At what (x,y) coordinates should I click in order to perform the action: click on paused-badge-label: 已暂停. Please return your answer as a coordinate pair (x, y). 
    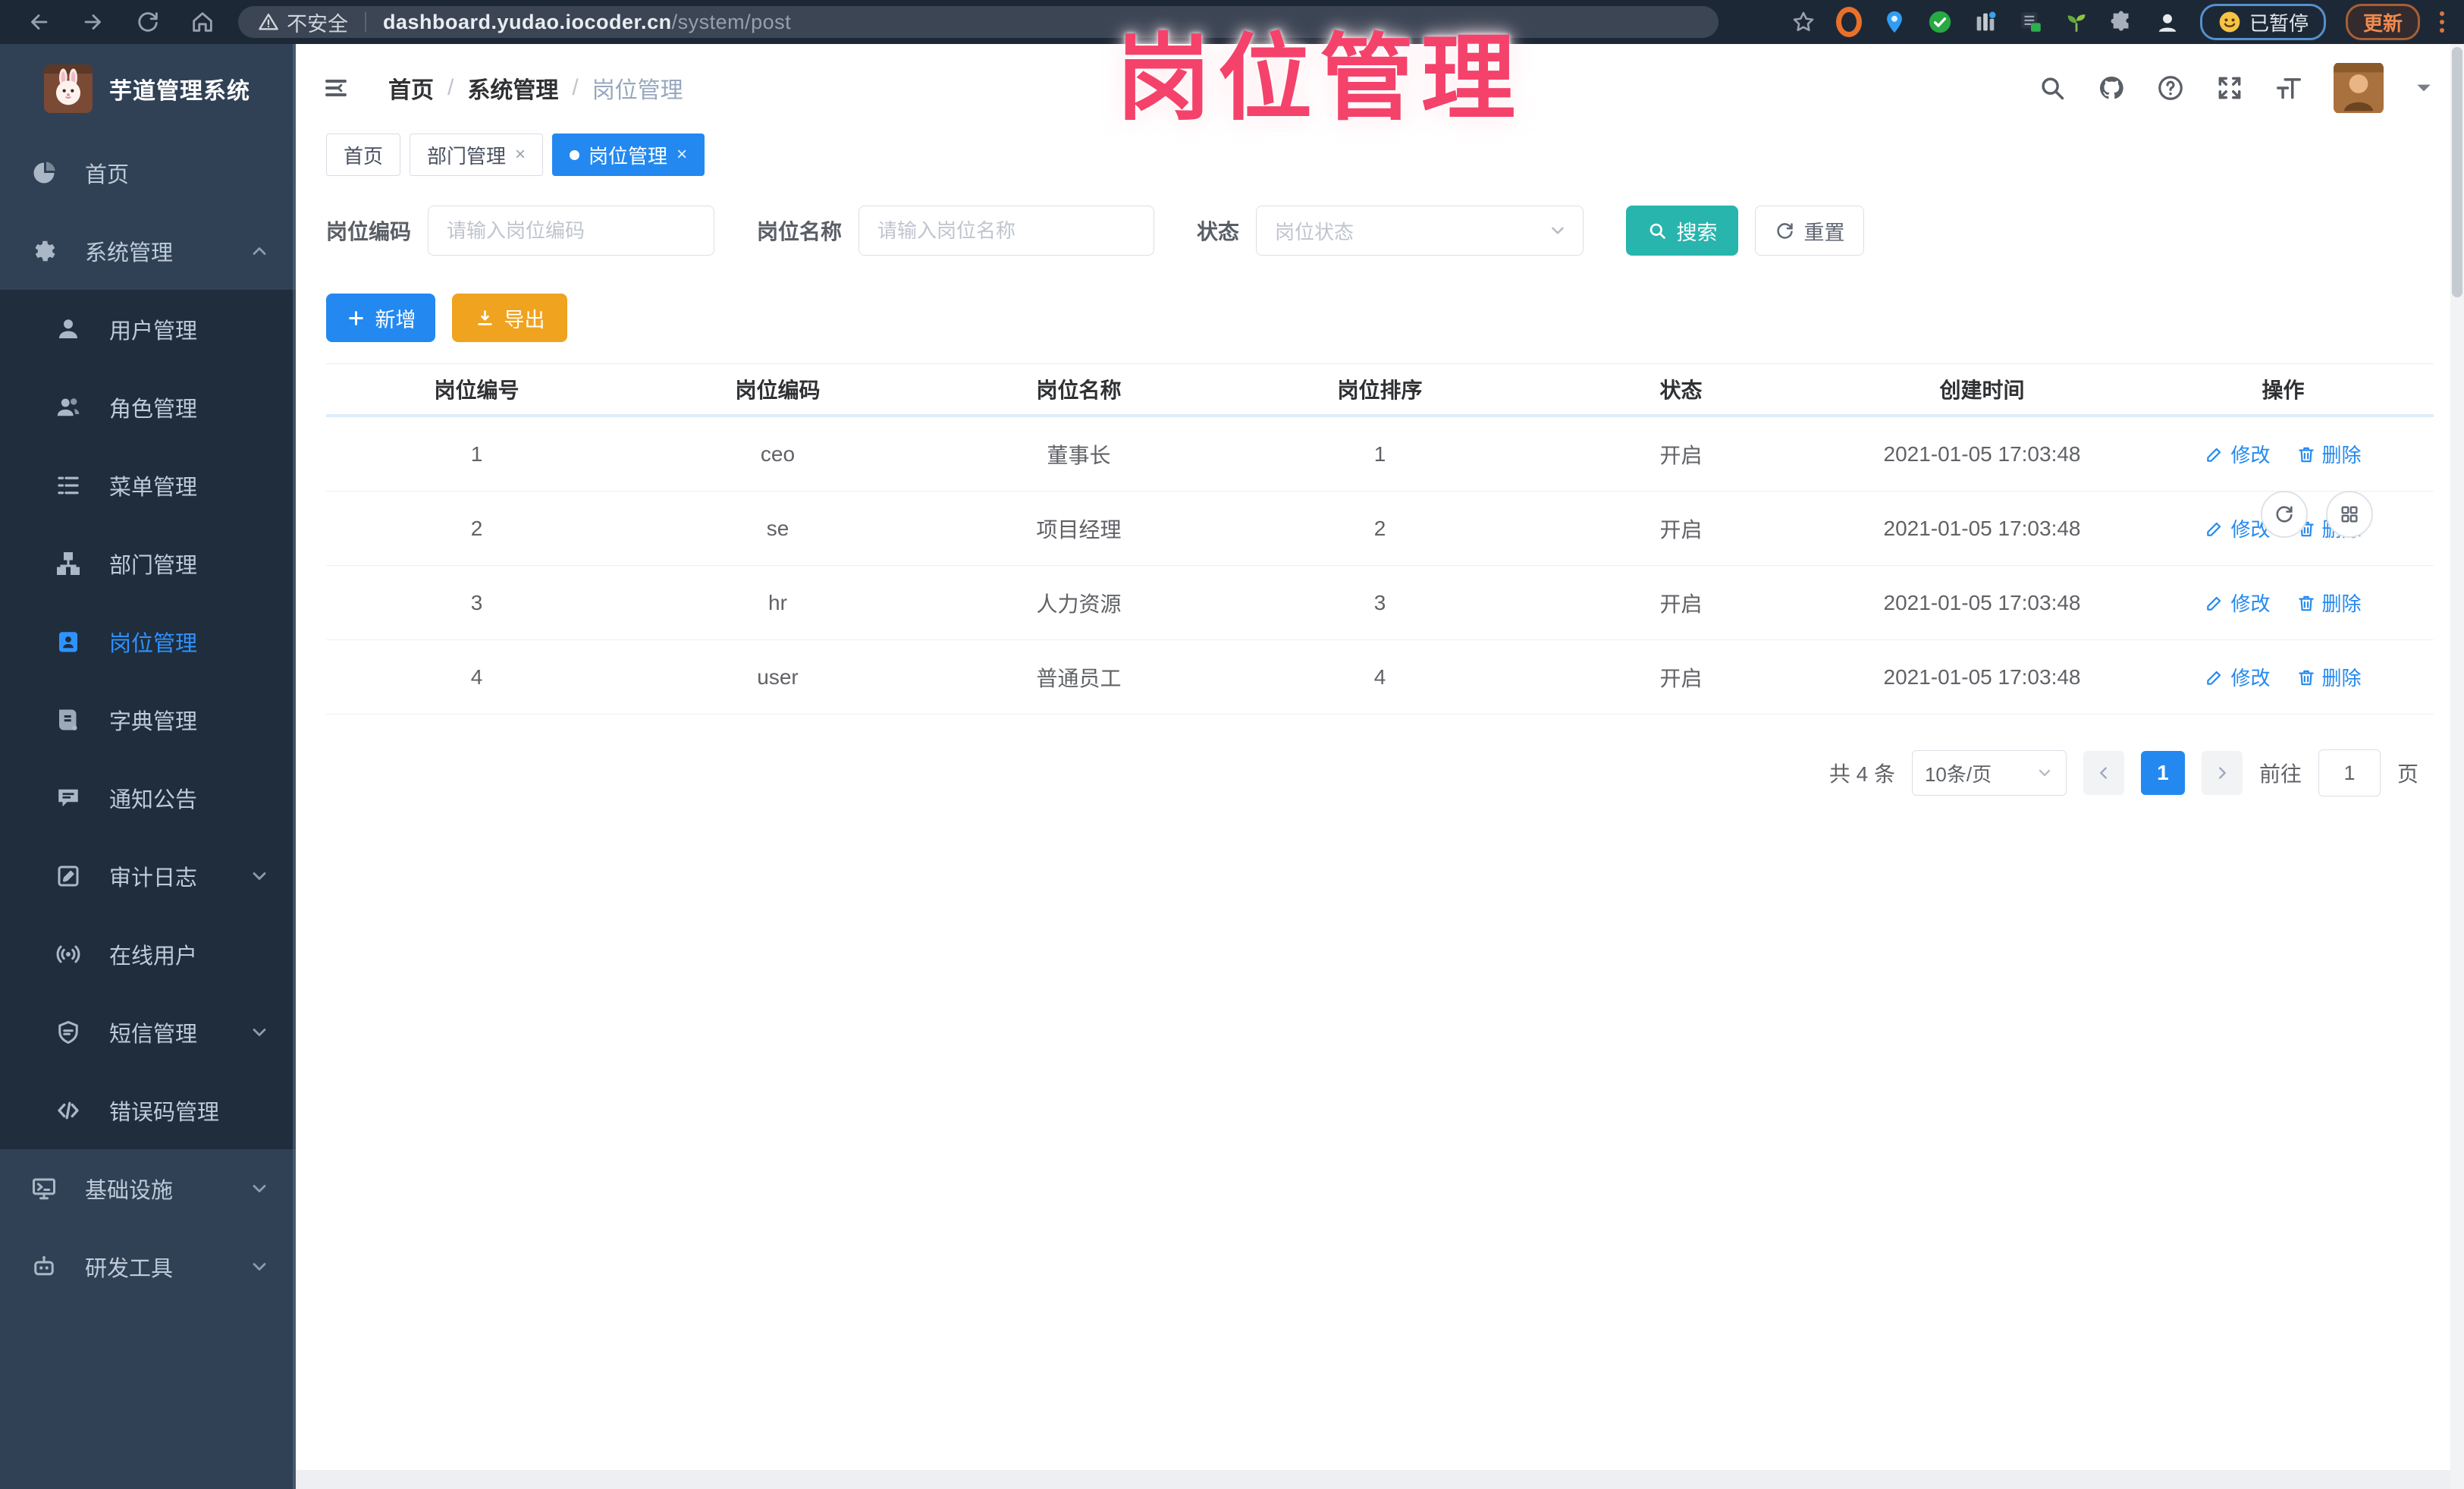
    Looking at the image, I should click on (2279, 23).